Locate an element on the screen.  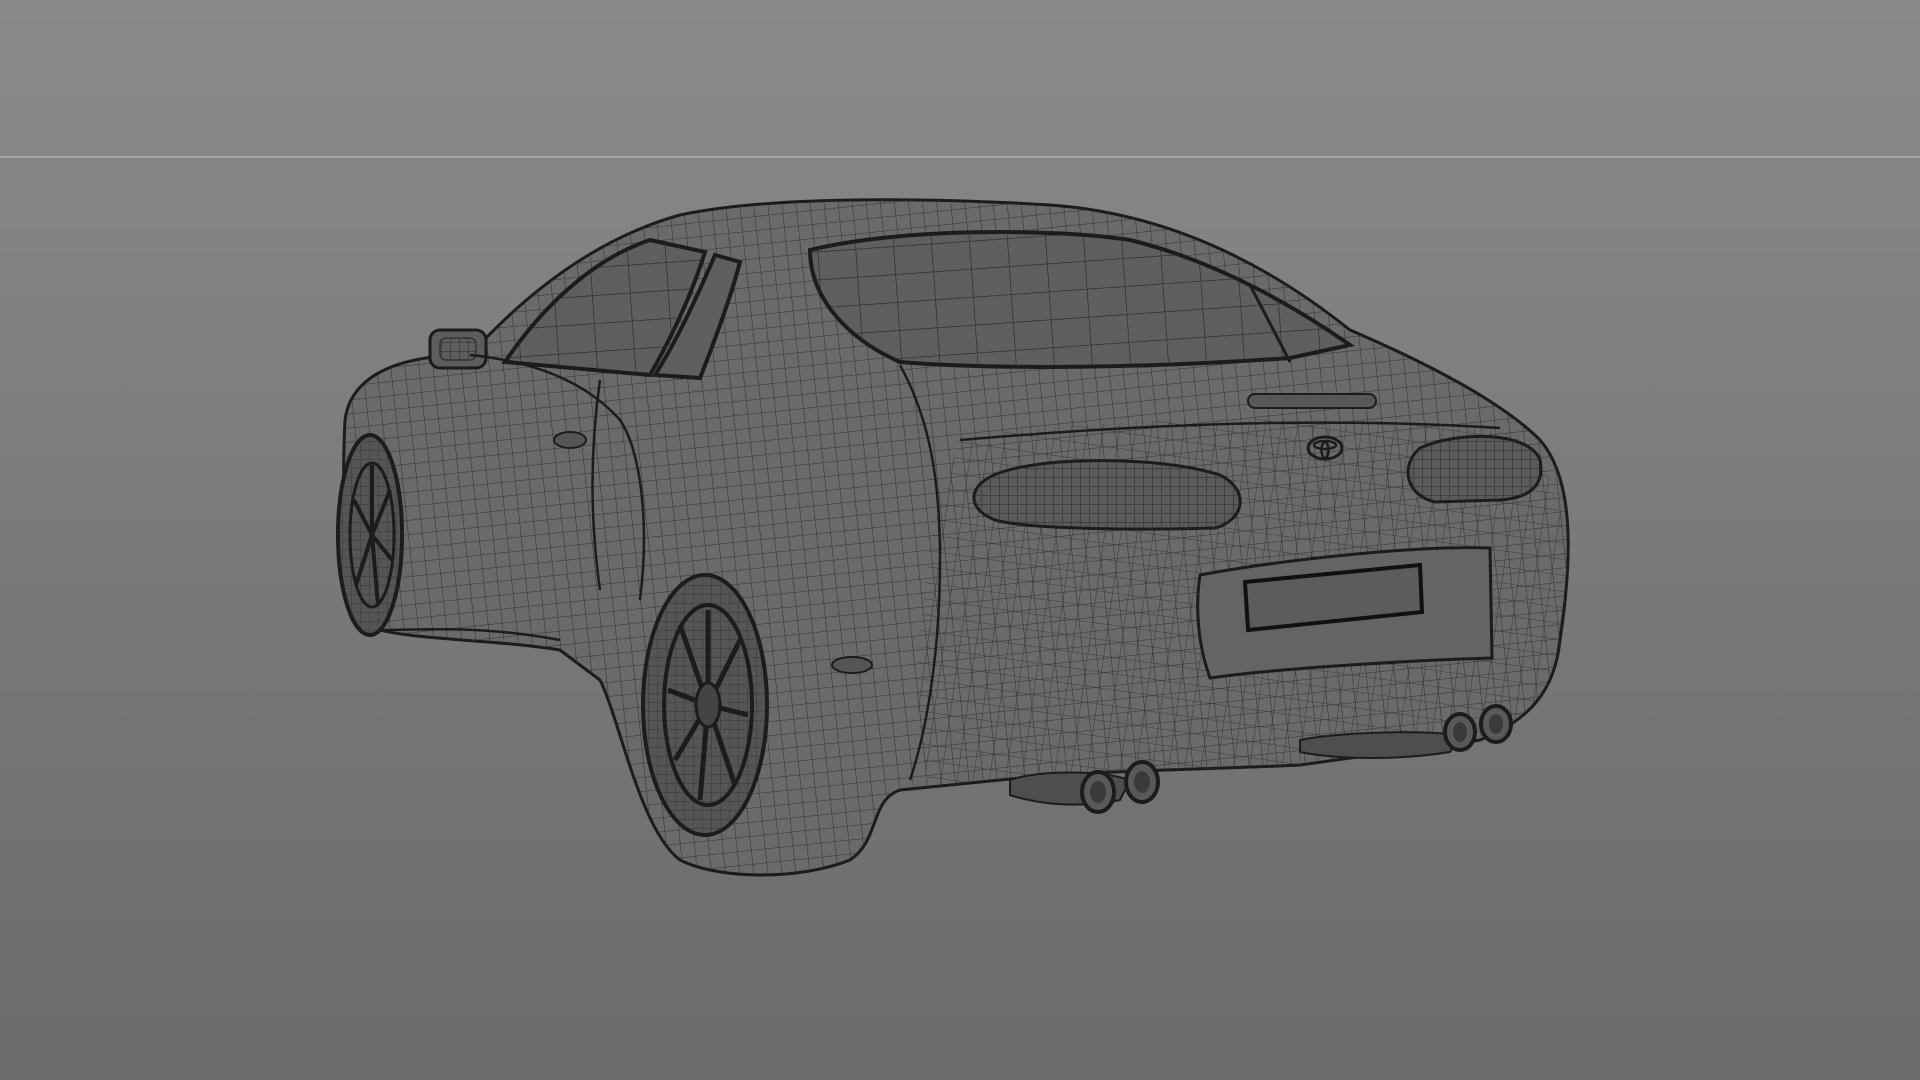
side-mirror is located at coordinates (458, 349).